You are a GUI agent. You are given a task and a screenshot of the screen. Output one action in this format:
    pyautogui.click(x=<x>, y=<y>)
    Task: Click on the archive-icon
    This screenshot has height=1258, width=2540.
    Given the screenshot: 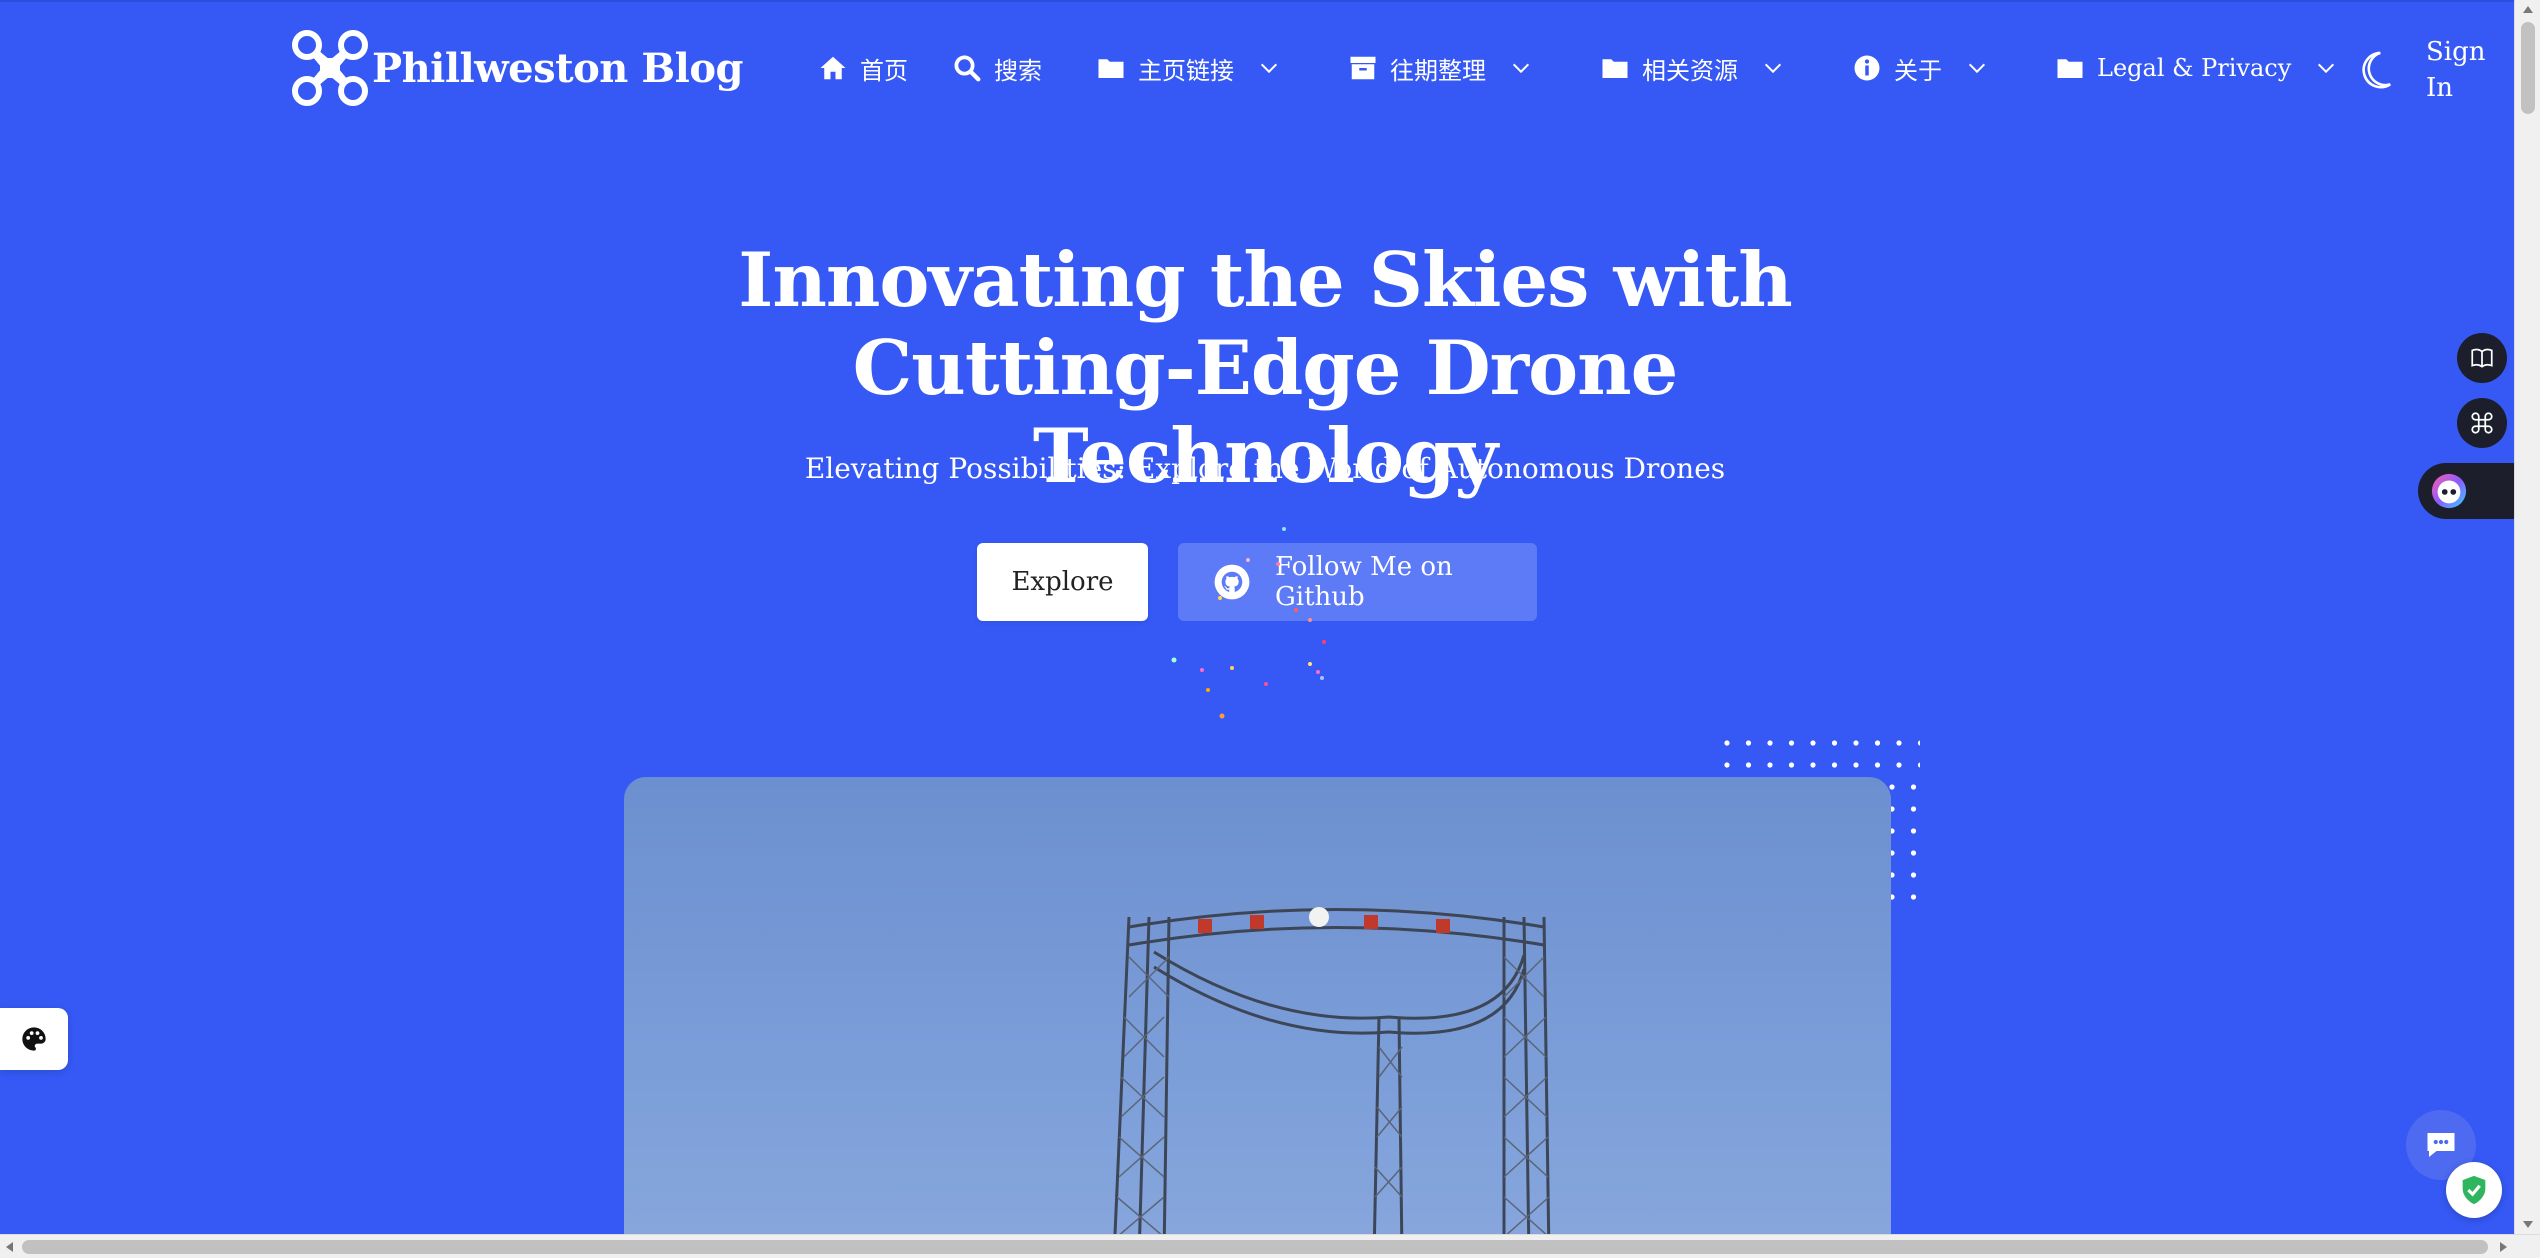 What is the action you would take?
    pyautogui.click(x=1363, y=68)
    